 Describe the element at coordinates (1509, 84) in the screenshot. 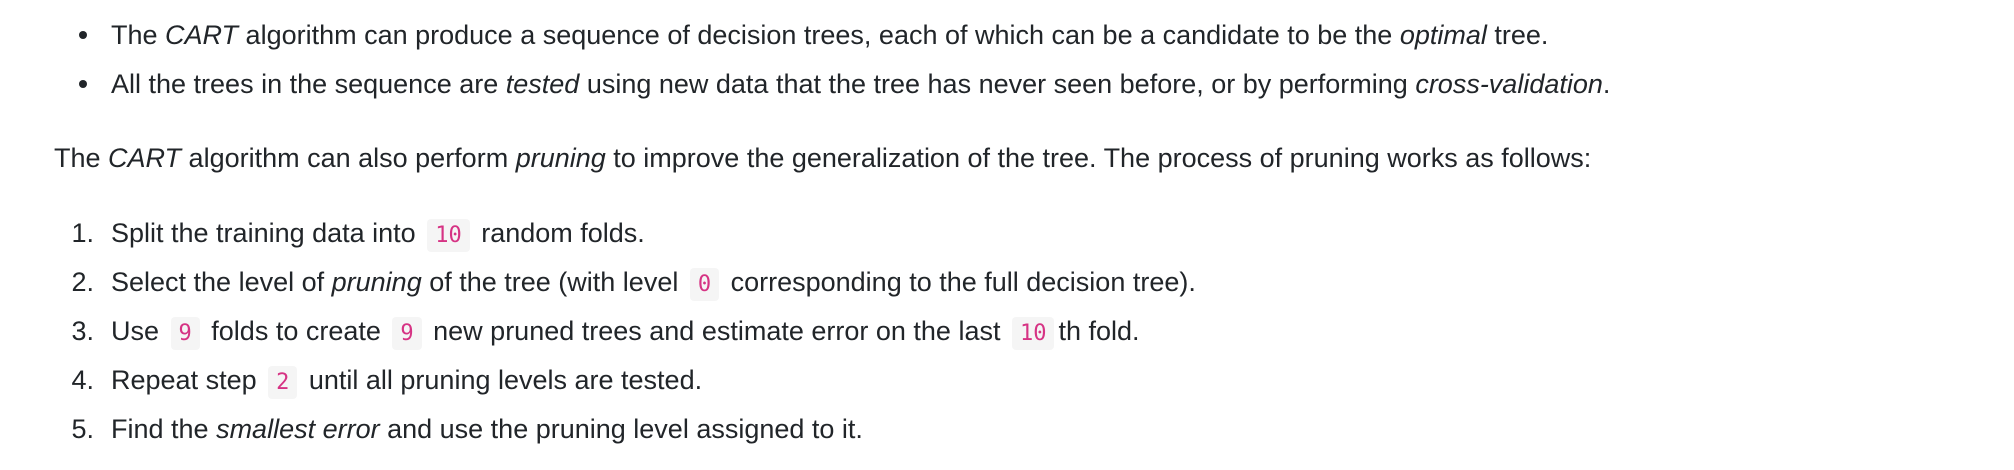

I see `emphasis-term: cross-validation` at that location.